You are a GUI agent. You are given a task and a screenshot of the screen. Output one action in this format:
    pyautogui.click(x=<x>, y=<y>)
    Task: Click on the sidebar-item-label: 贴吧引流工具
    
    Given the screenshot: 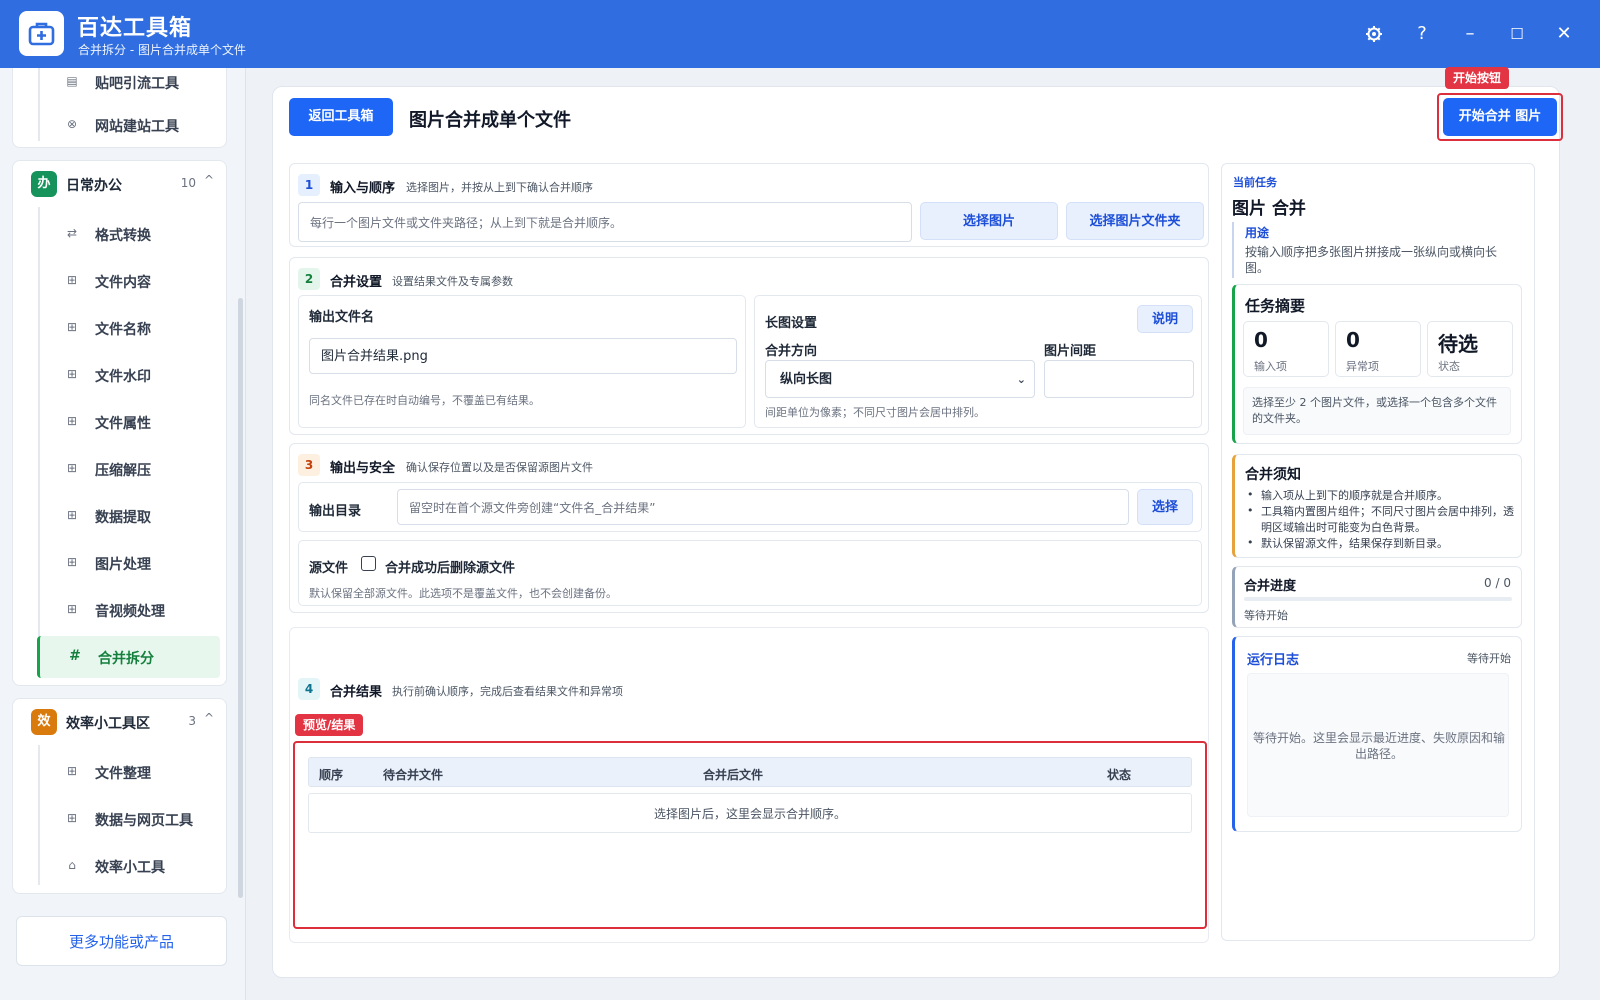 What is the action you would take?
    pyautogui.click(x=137, y=84)
    